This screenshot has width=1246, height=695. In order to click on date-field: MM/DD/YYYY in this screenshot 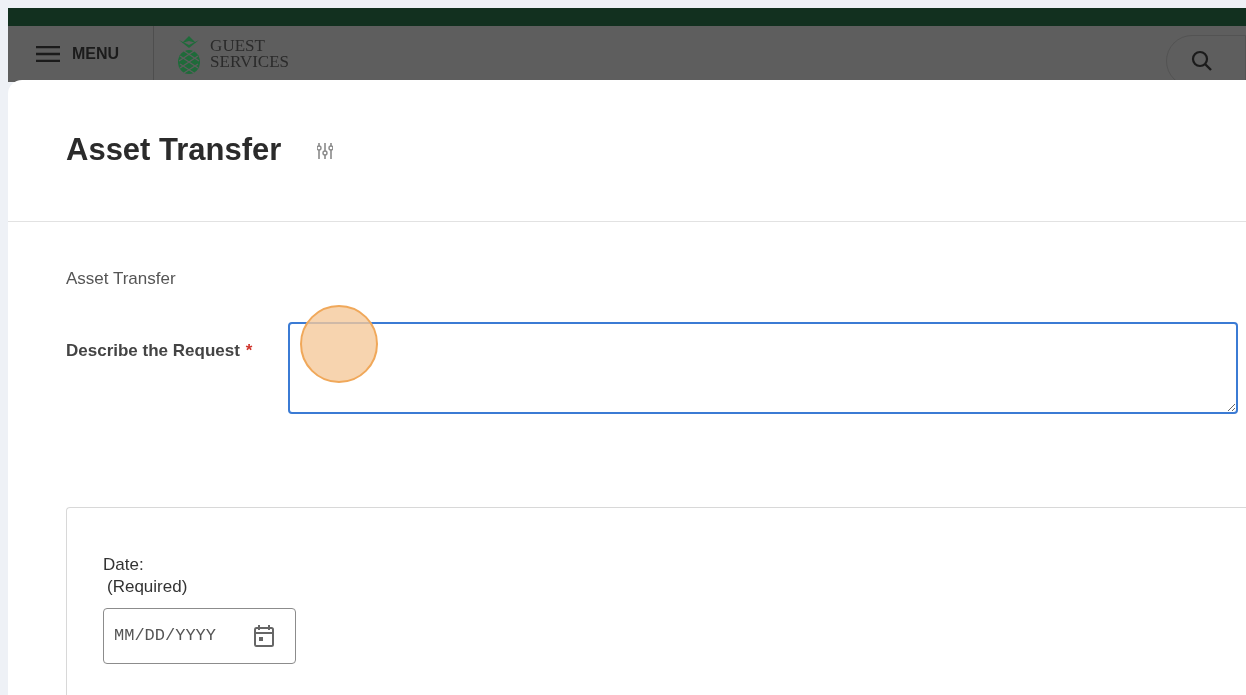, I will do `click(199, 635)`.